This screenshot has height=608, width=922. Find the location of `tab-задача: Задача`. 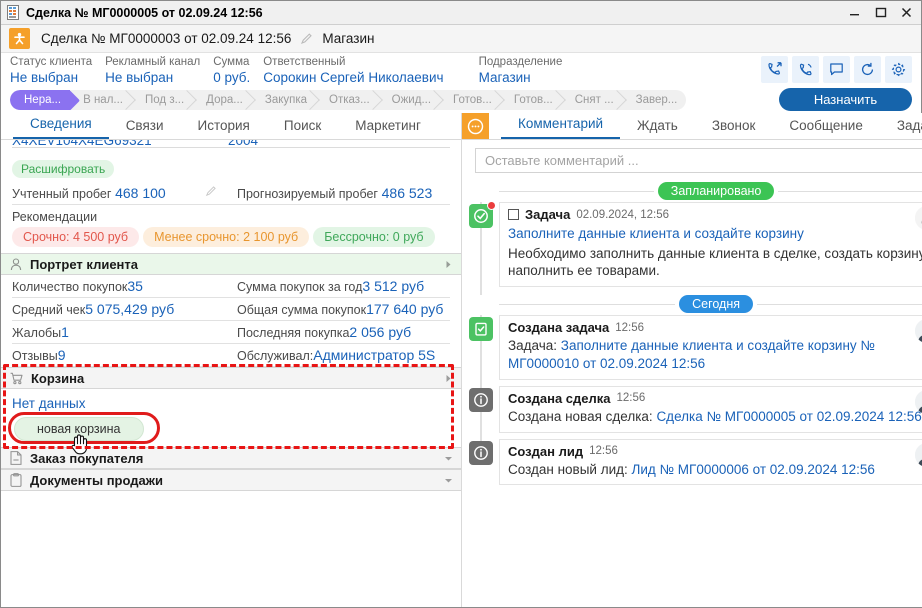

tab-задача: Задача is located at coordinates (901, 128).